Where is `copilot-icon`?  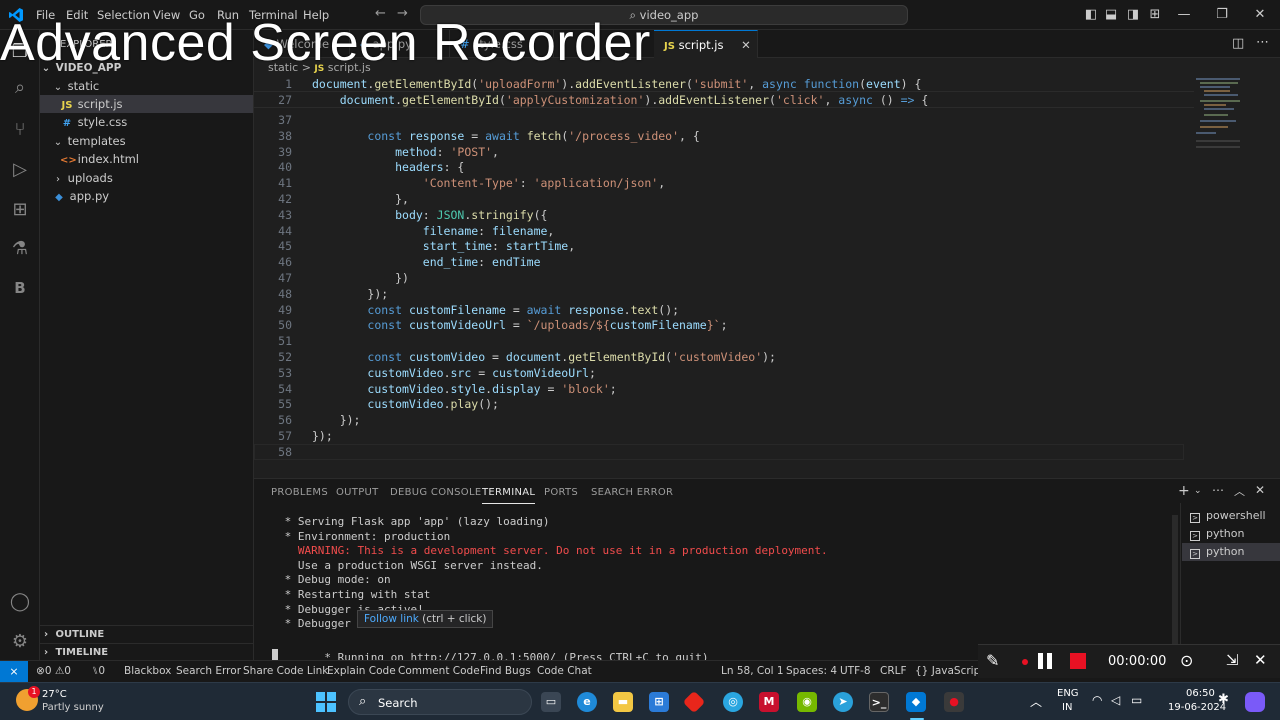
copilot-icon is located at coordinates (1255, 702).